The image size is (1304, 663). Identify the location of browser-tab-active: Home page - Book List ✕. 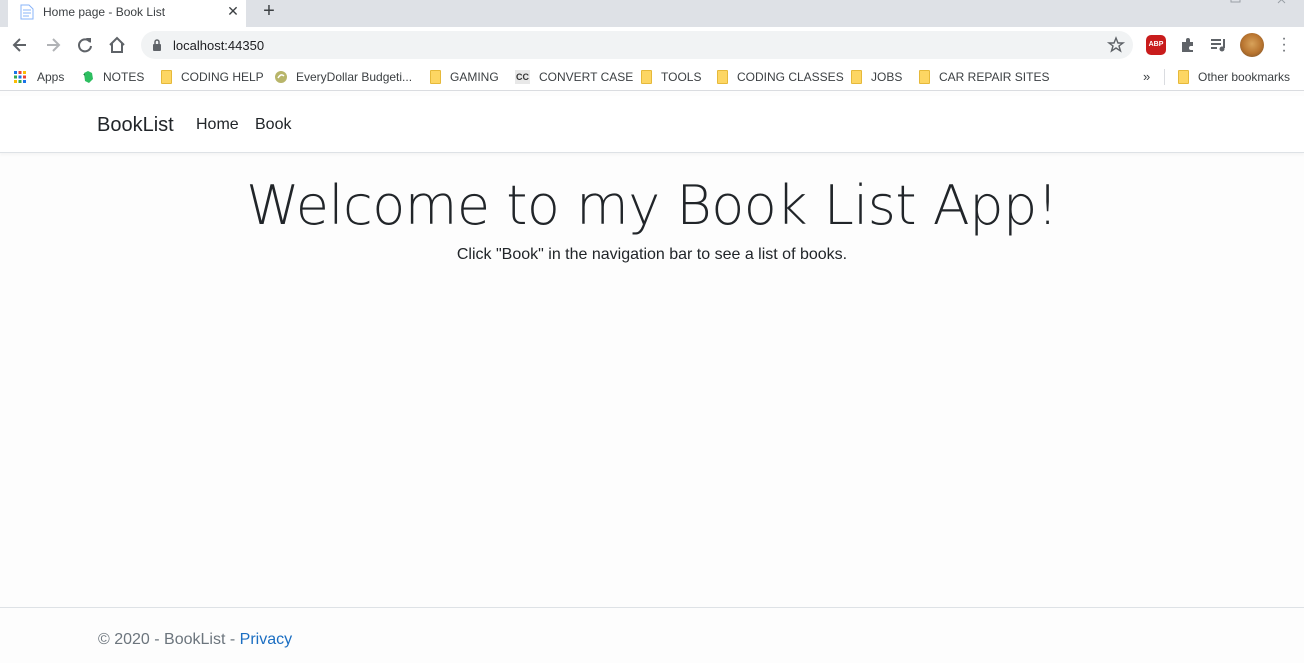
(127, 13).